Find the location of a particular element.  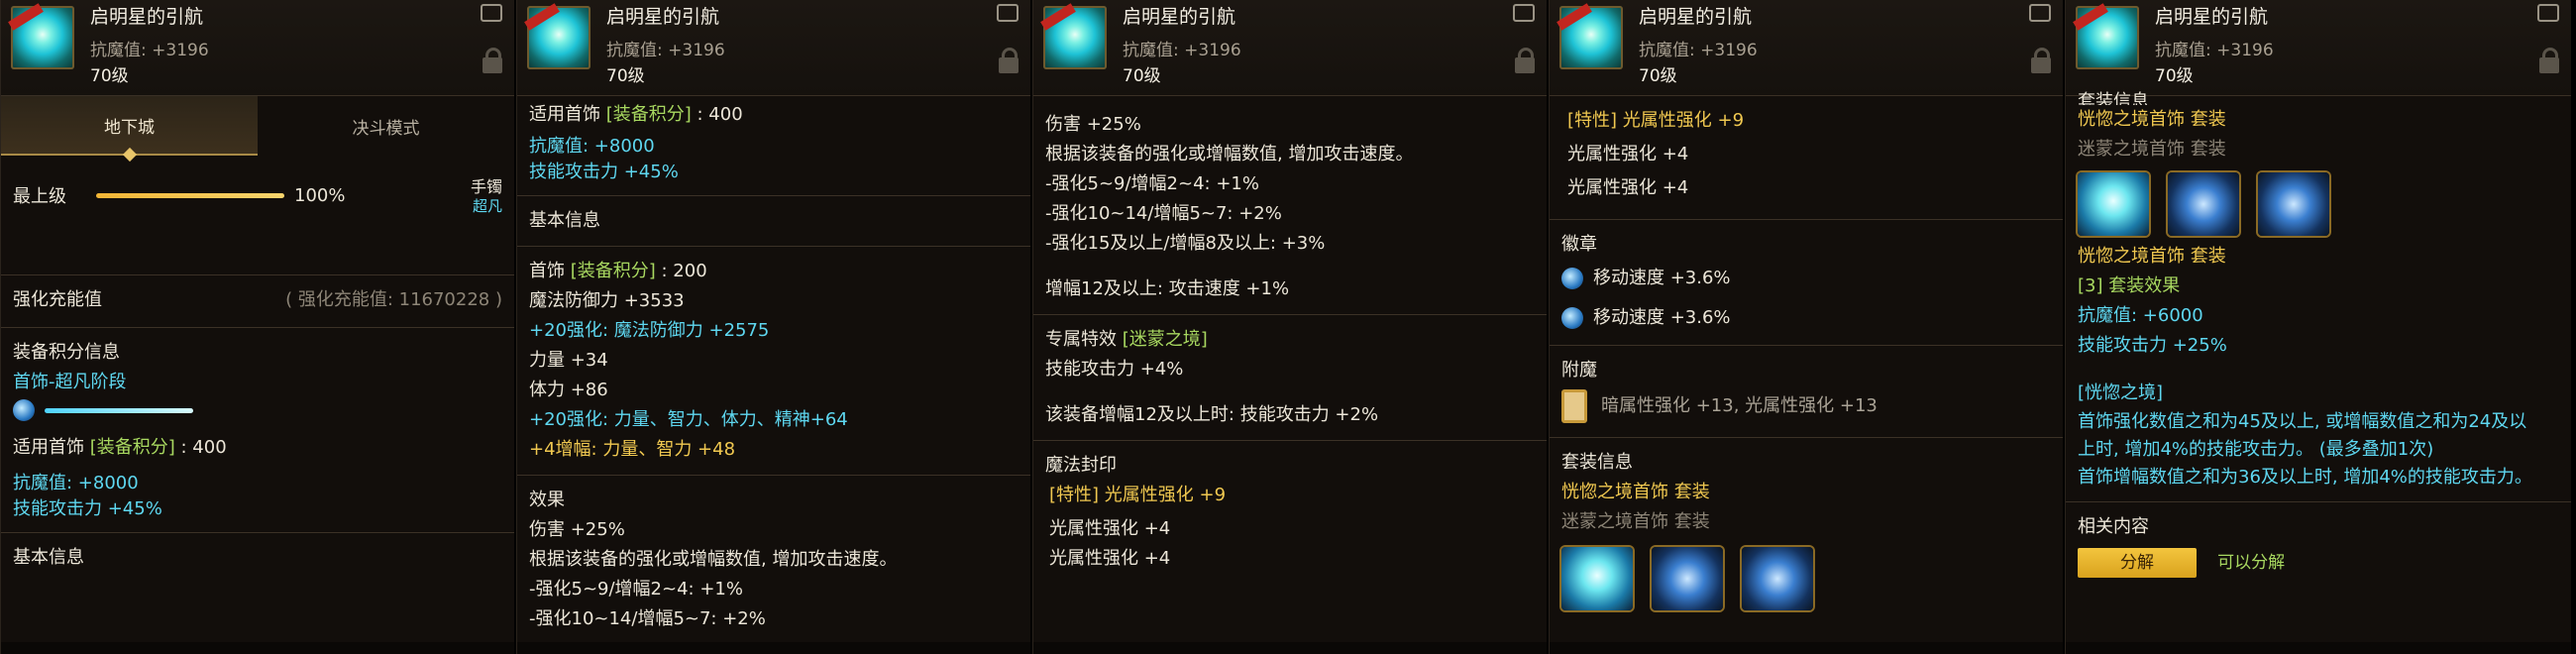

realm-desc-3: 首饰增幅数值之和为36及以上时, 增加4%的技能攻击力。 is located at coordinates (2305, 477).